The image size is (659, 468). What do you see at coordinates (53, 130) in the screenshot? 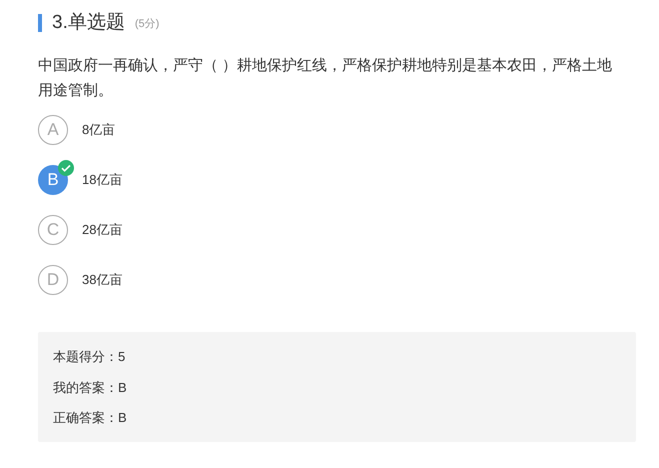
I see `option-letter: A` at bounding box center [53, 130].